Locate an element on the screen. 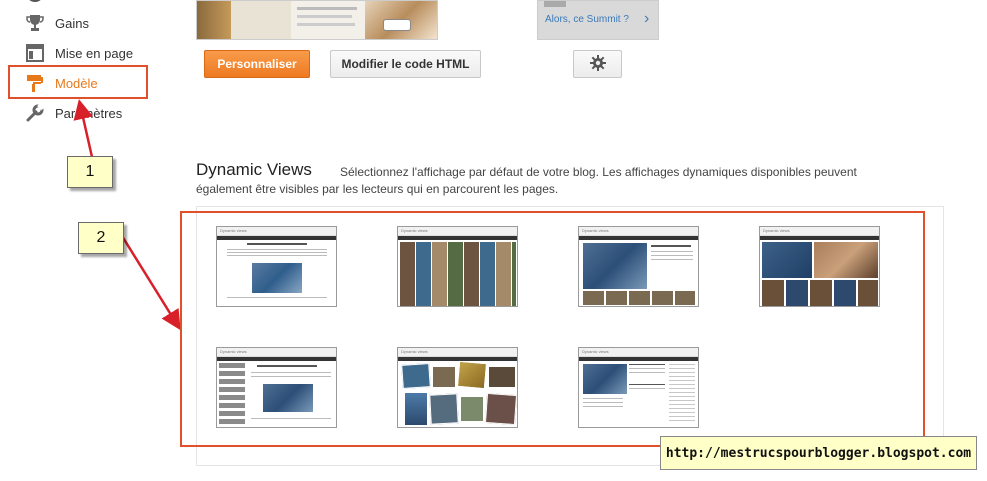 The height and width of the screenshot is (481, 987). callout-label: 1 is located at coordinates (90, 171).